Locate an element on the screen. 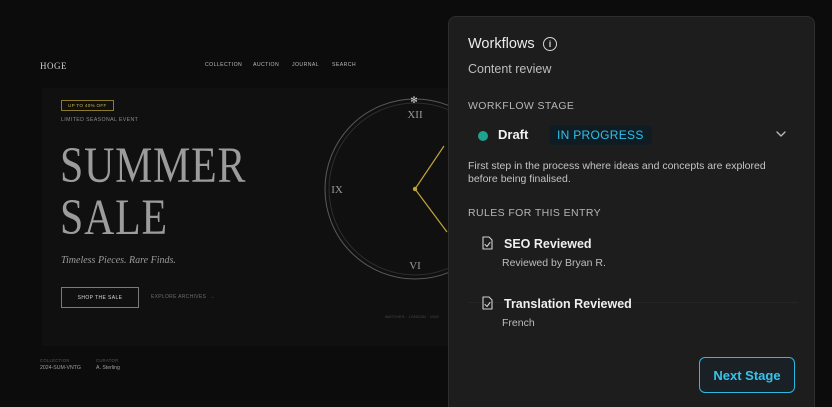 The width and height of the screenshot is (832, 407). hero-title-line2: SALE is located at coordinates (114, 218).